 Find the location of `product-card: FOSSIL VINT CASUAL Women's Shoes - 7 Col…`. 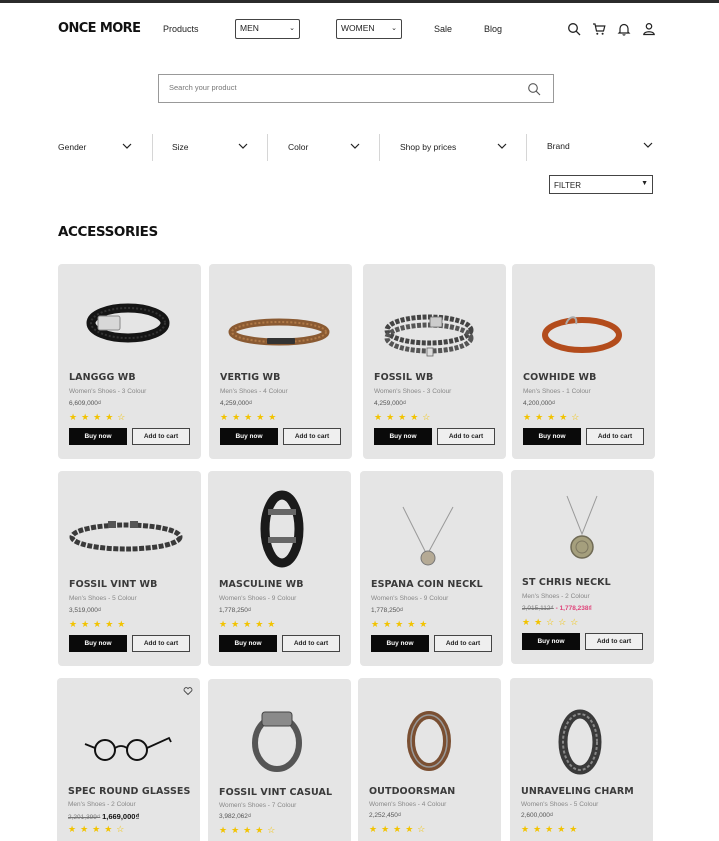

product-card: FOSSIL VINT CASUAL Women's Shoes - 7 Col… is located at coordinates (279, 760).